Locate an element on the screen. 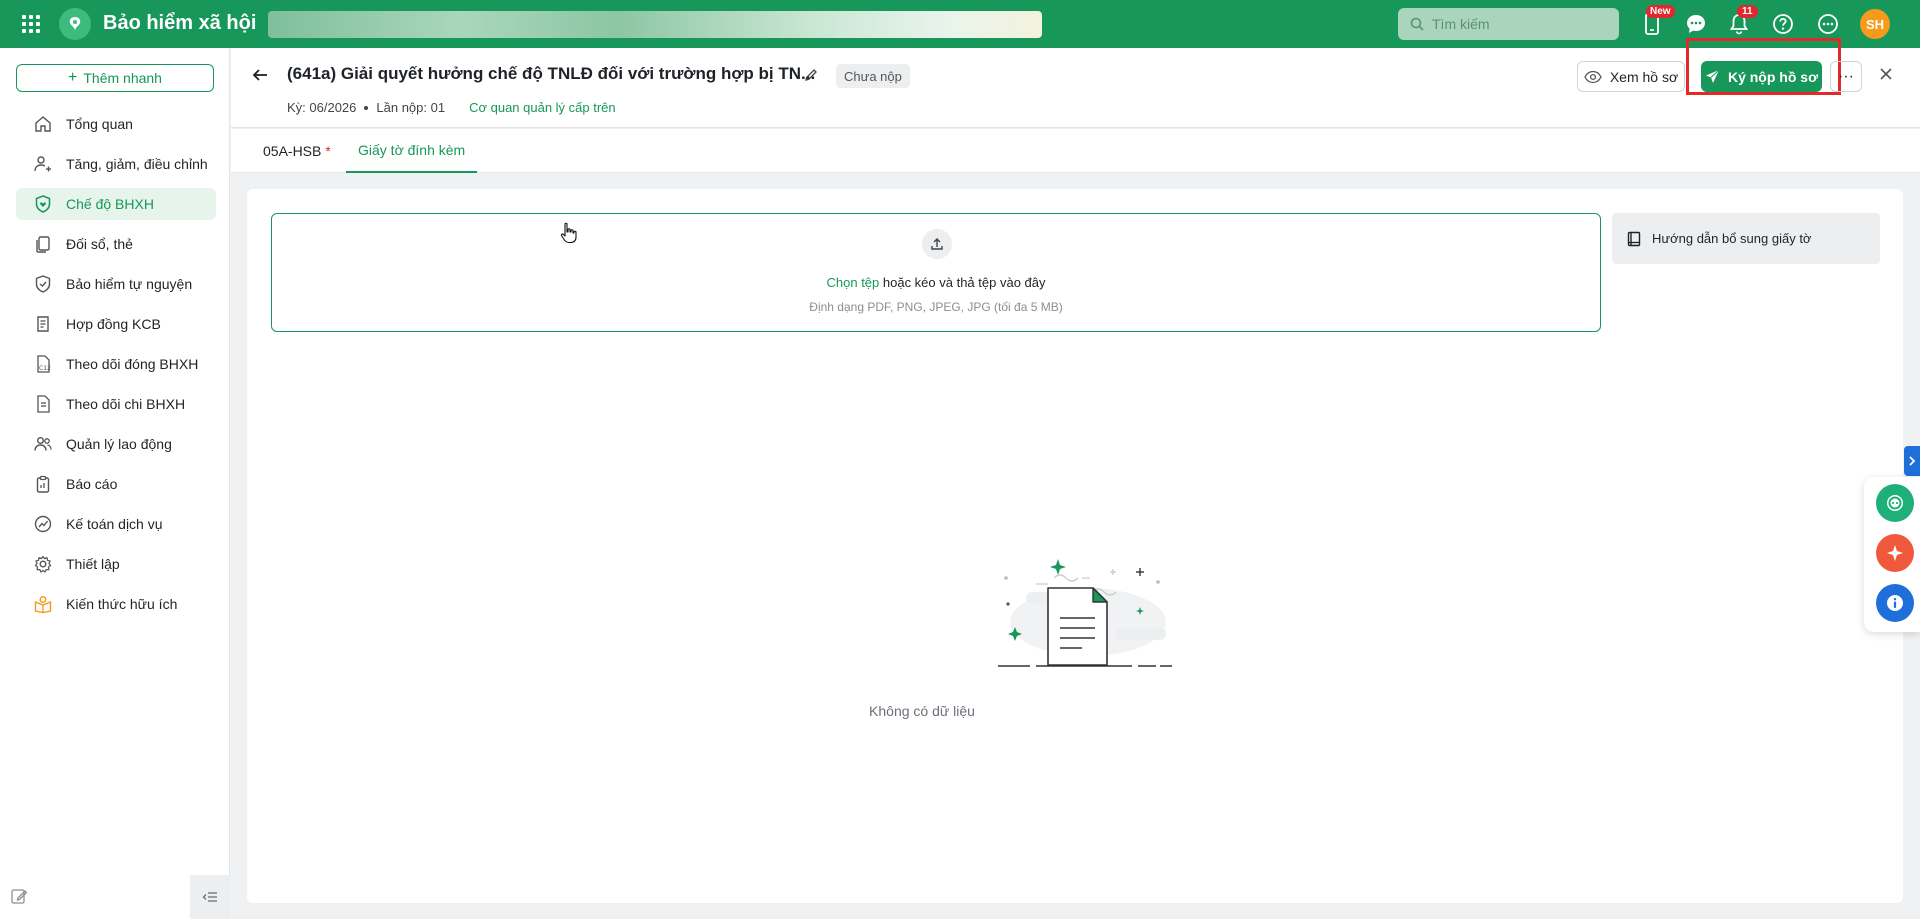  sidebar-item-theo-doi-dong: C12 Theo dõi đóng BHXH is located at coordinates (116, 364).